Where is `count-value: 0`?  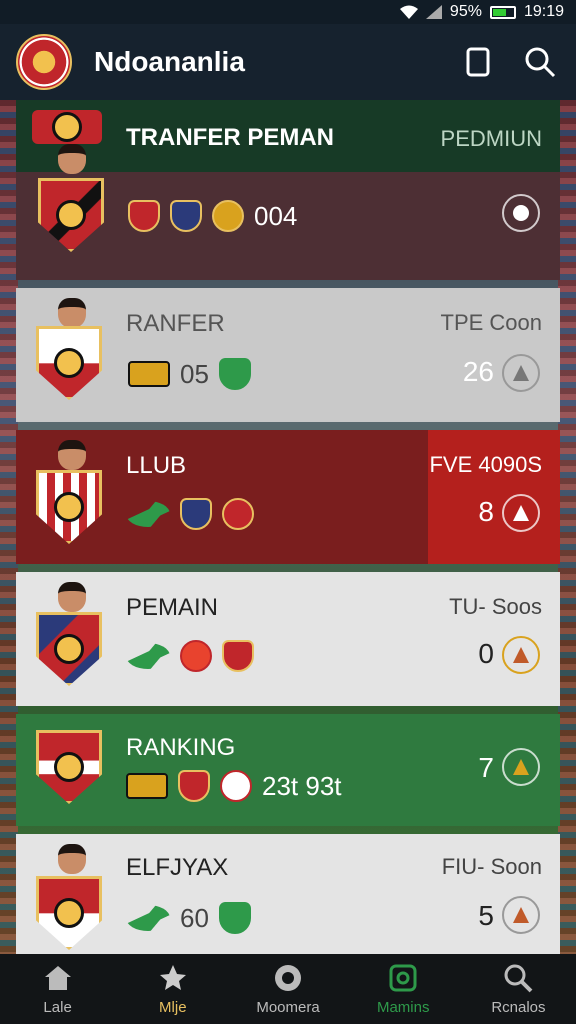
count-value: 0 is located at coordinates (486, 653).